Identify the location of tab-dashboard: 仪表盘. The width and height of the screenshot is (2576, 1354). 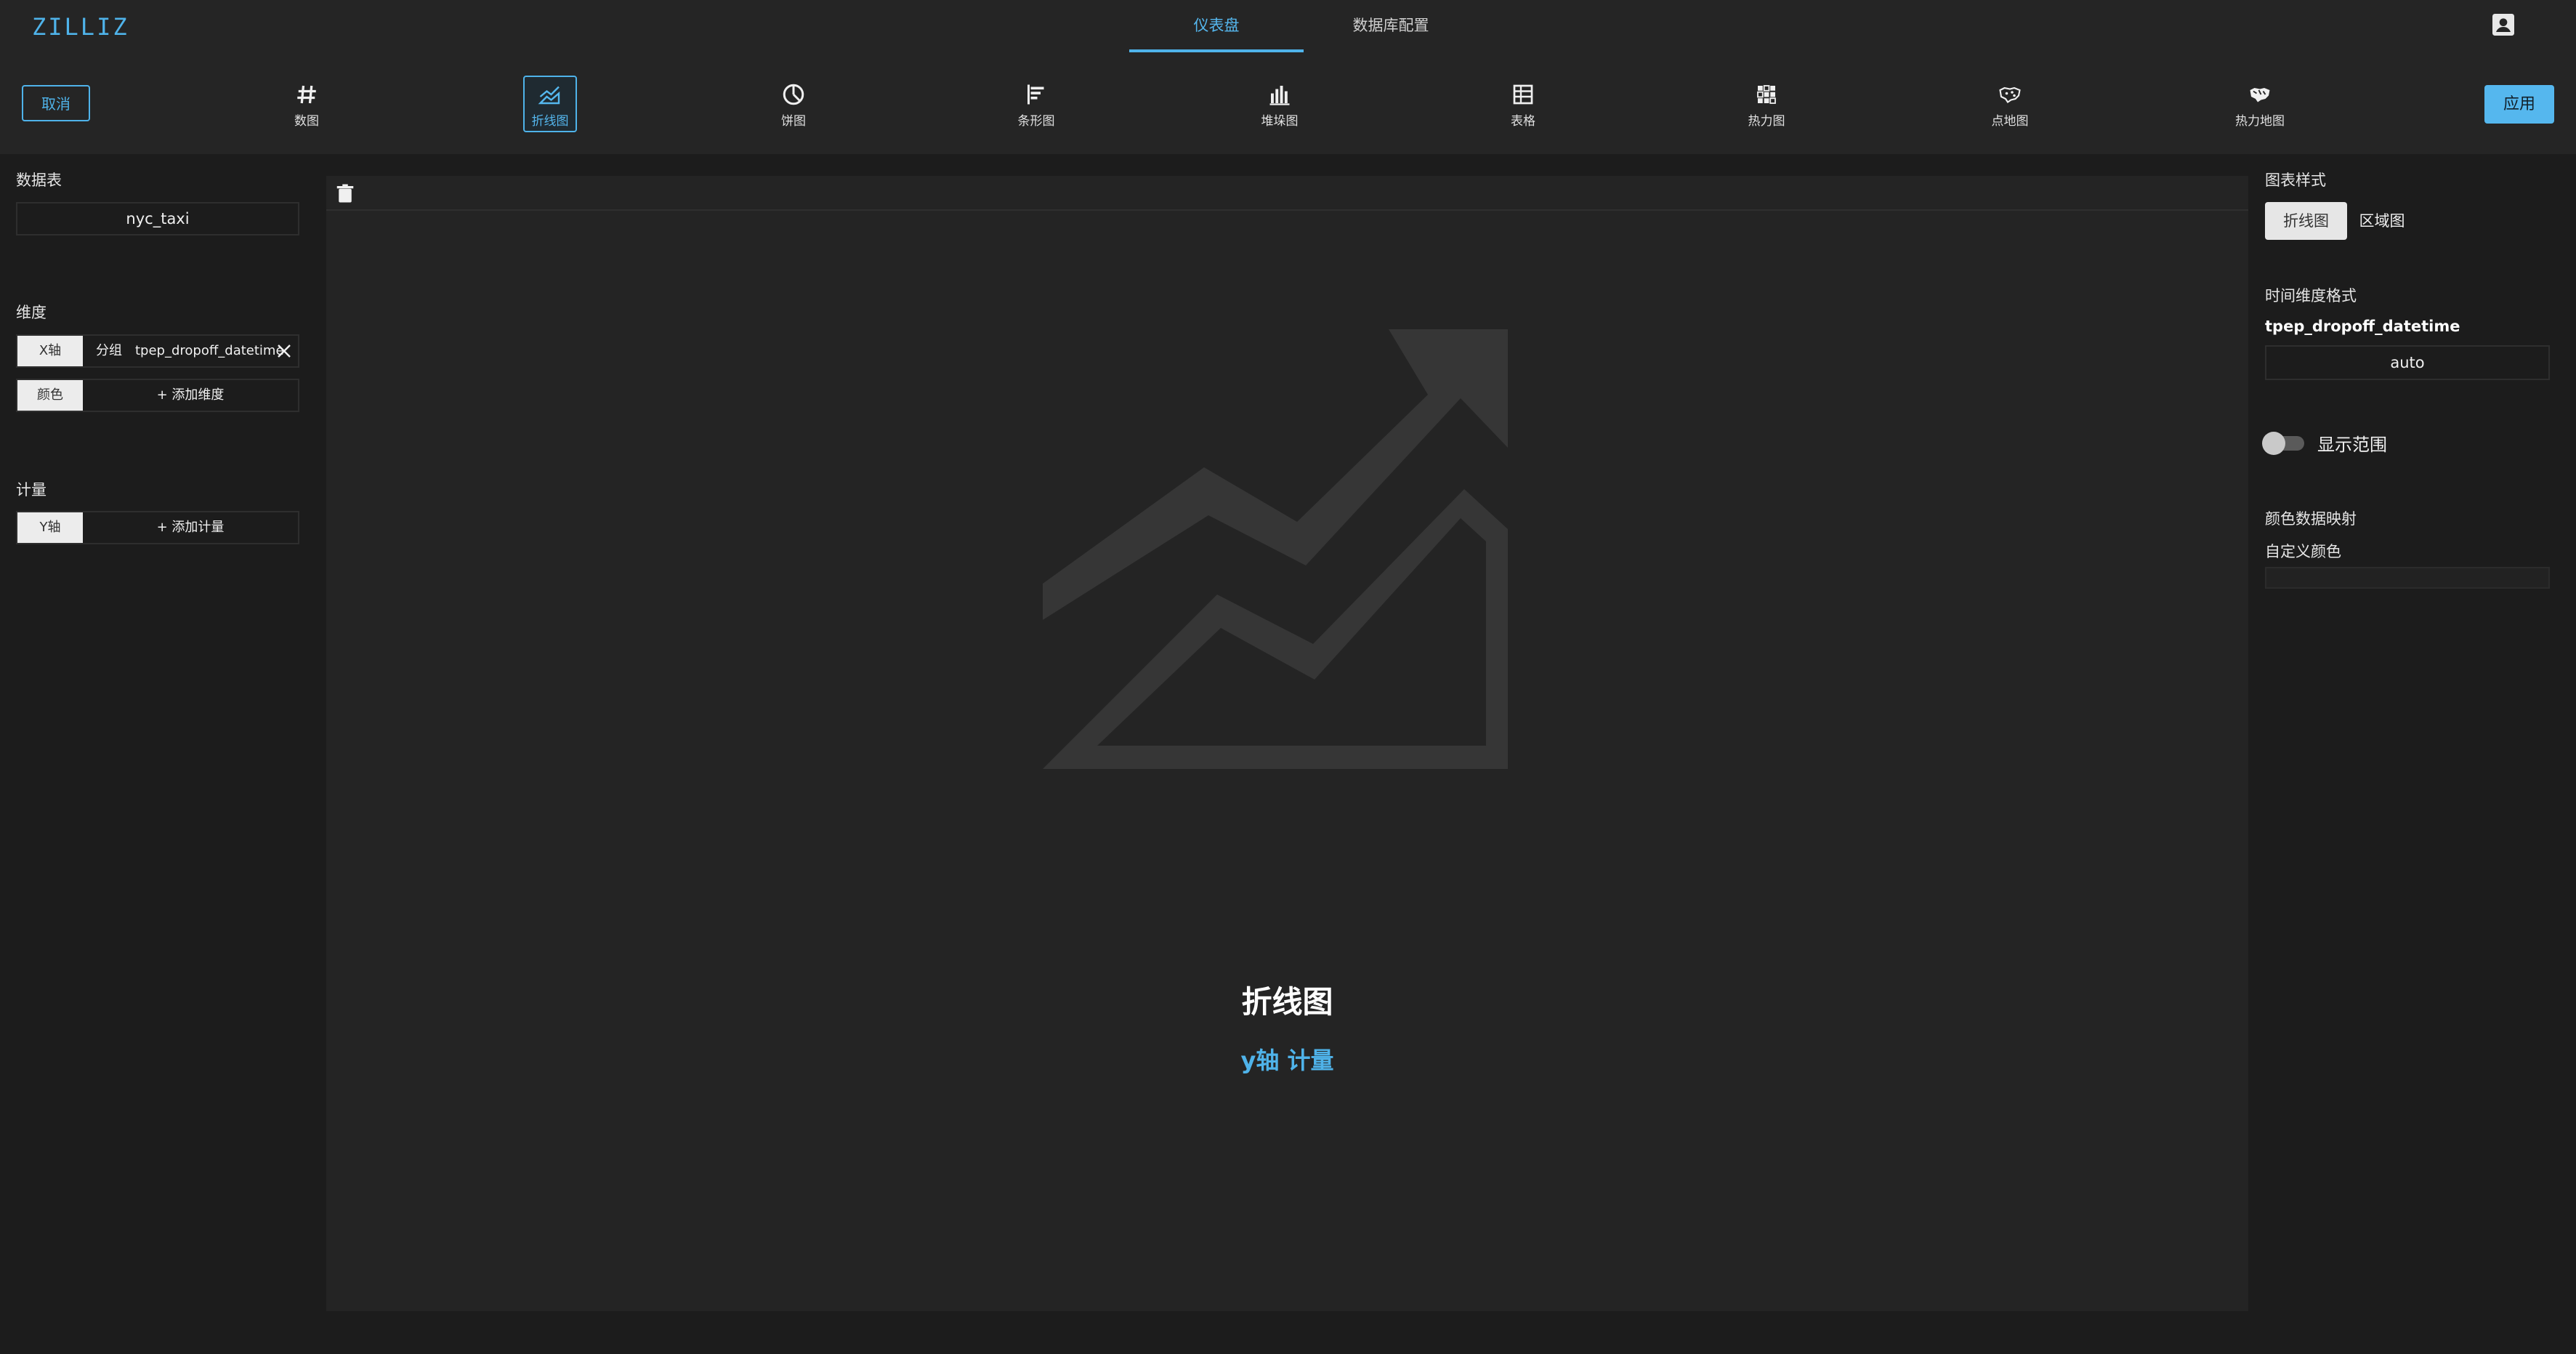
(1217, 26).